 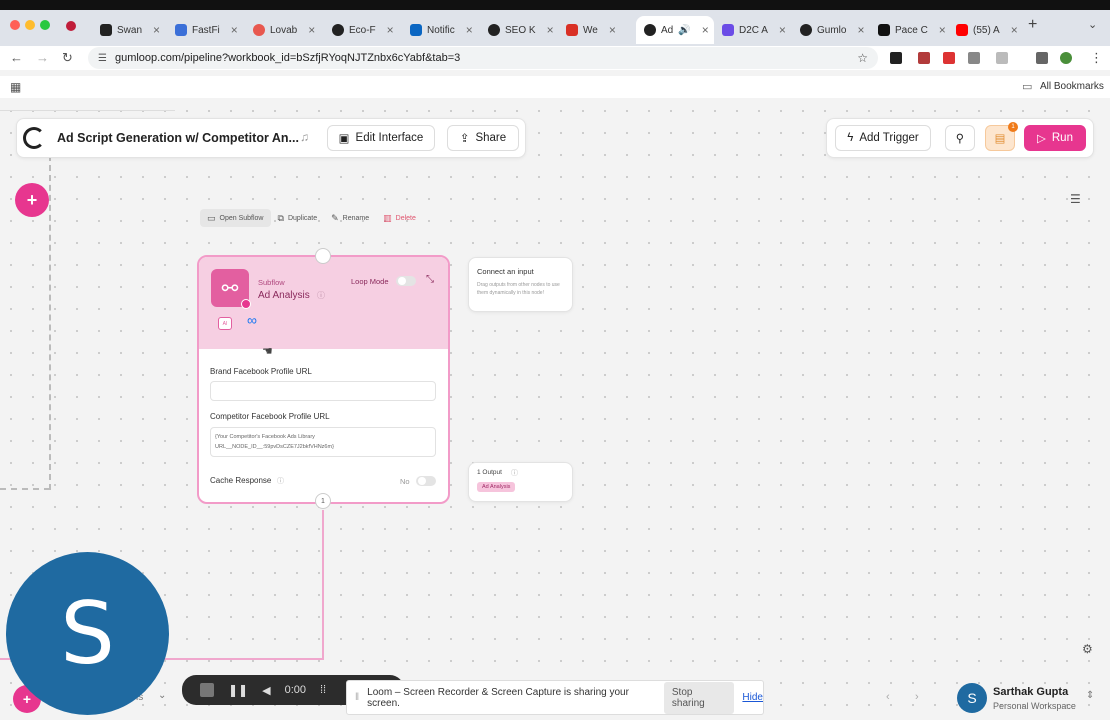 I want to click on rewind-icon: ◀, so click(x=266, y=690).